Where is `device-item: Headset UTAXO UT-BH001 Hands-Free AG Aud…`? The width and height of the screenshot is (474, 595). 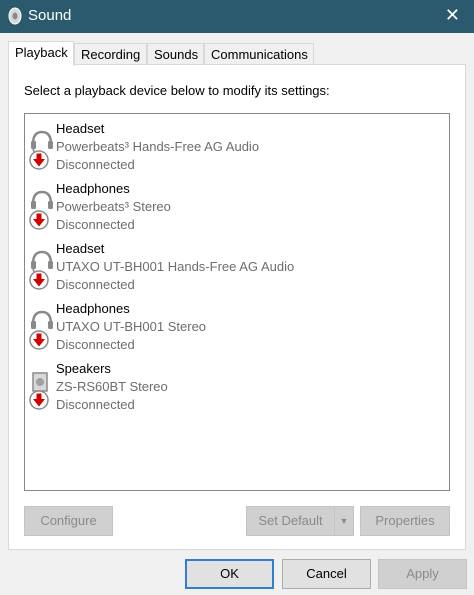 device-item: Headset UTAXO UT-BH001 Hands-Free AG Aud… is located at coordinates (237, 268).